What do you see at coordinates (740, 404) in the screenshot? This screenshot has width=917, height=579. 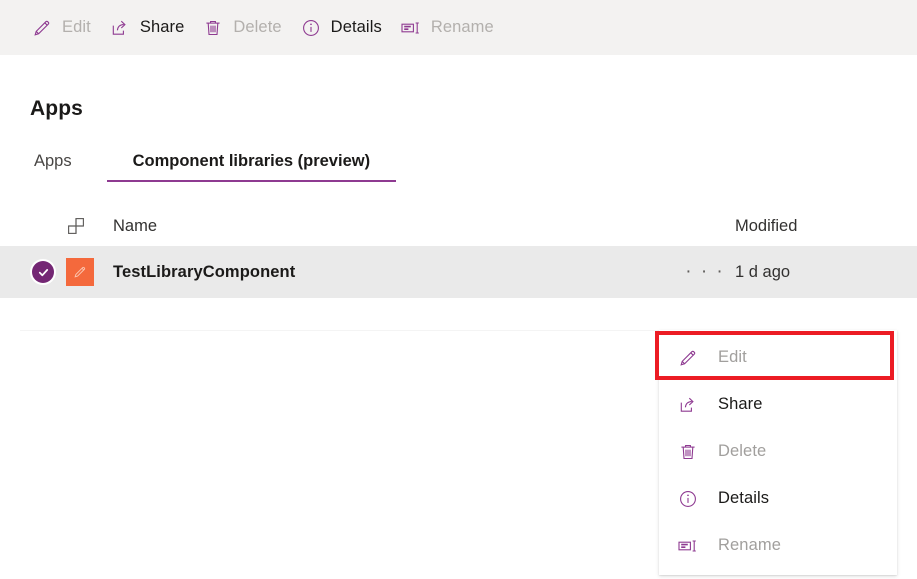 I see `menu-item-share-label: Share` at bounding box center [740, 404].